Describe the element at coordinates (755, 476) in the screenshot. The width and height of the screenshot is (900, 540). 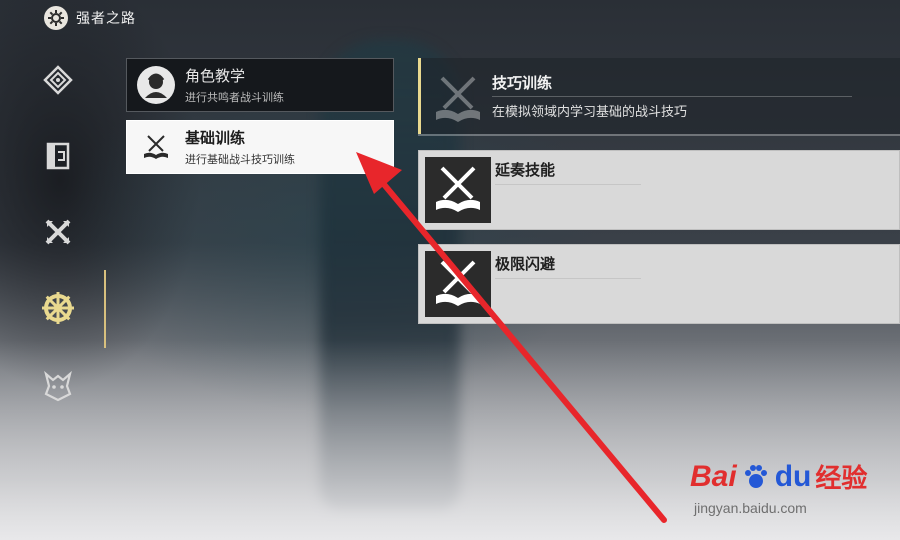
I see `paw-icon` at that location.